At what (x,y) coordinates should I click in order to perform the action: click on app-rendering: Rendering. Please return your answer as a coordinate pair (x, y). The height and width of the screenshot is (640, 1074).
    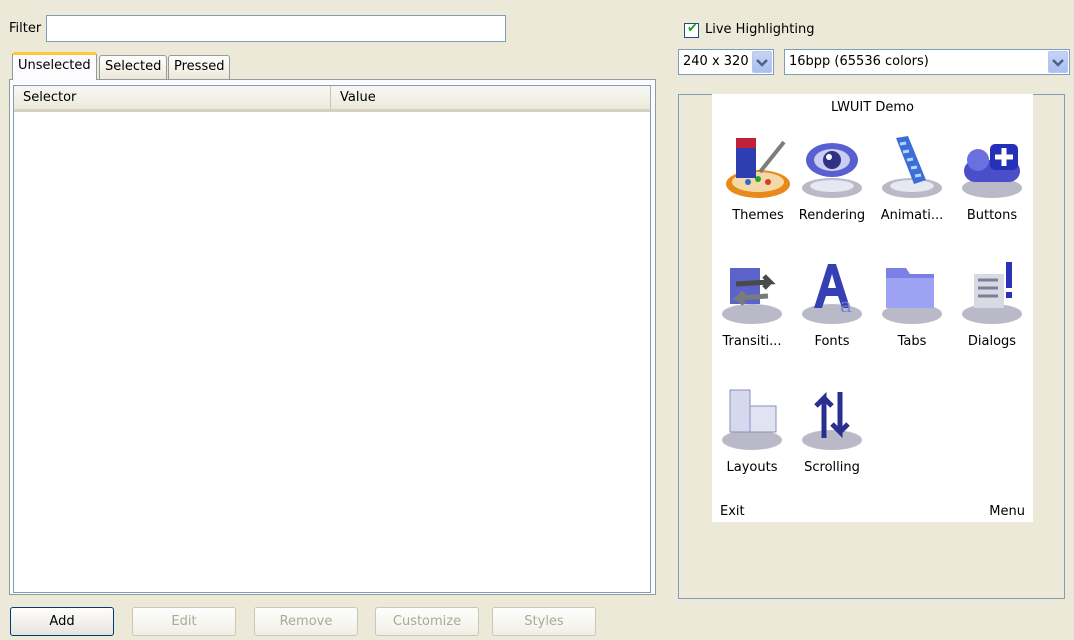
    Looking at the image, I should click on (832, 177).